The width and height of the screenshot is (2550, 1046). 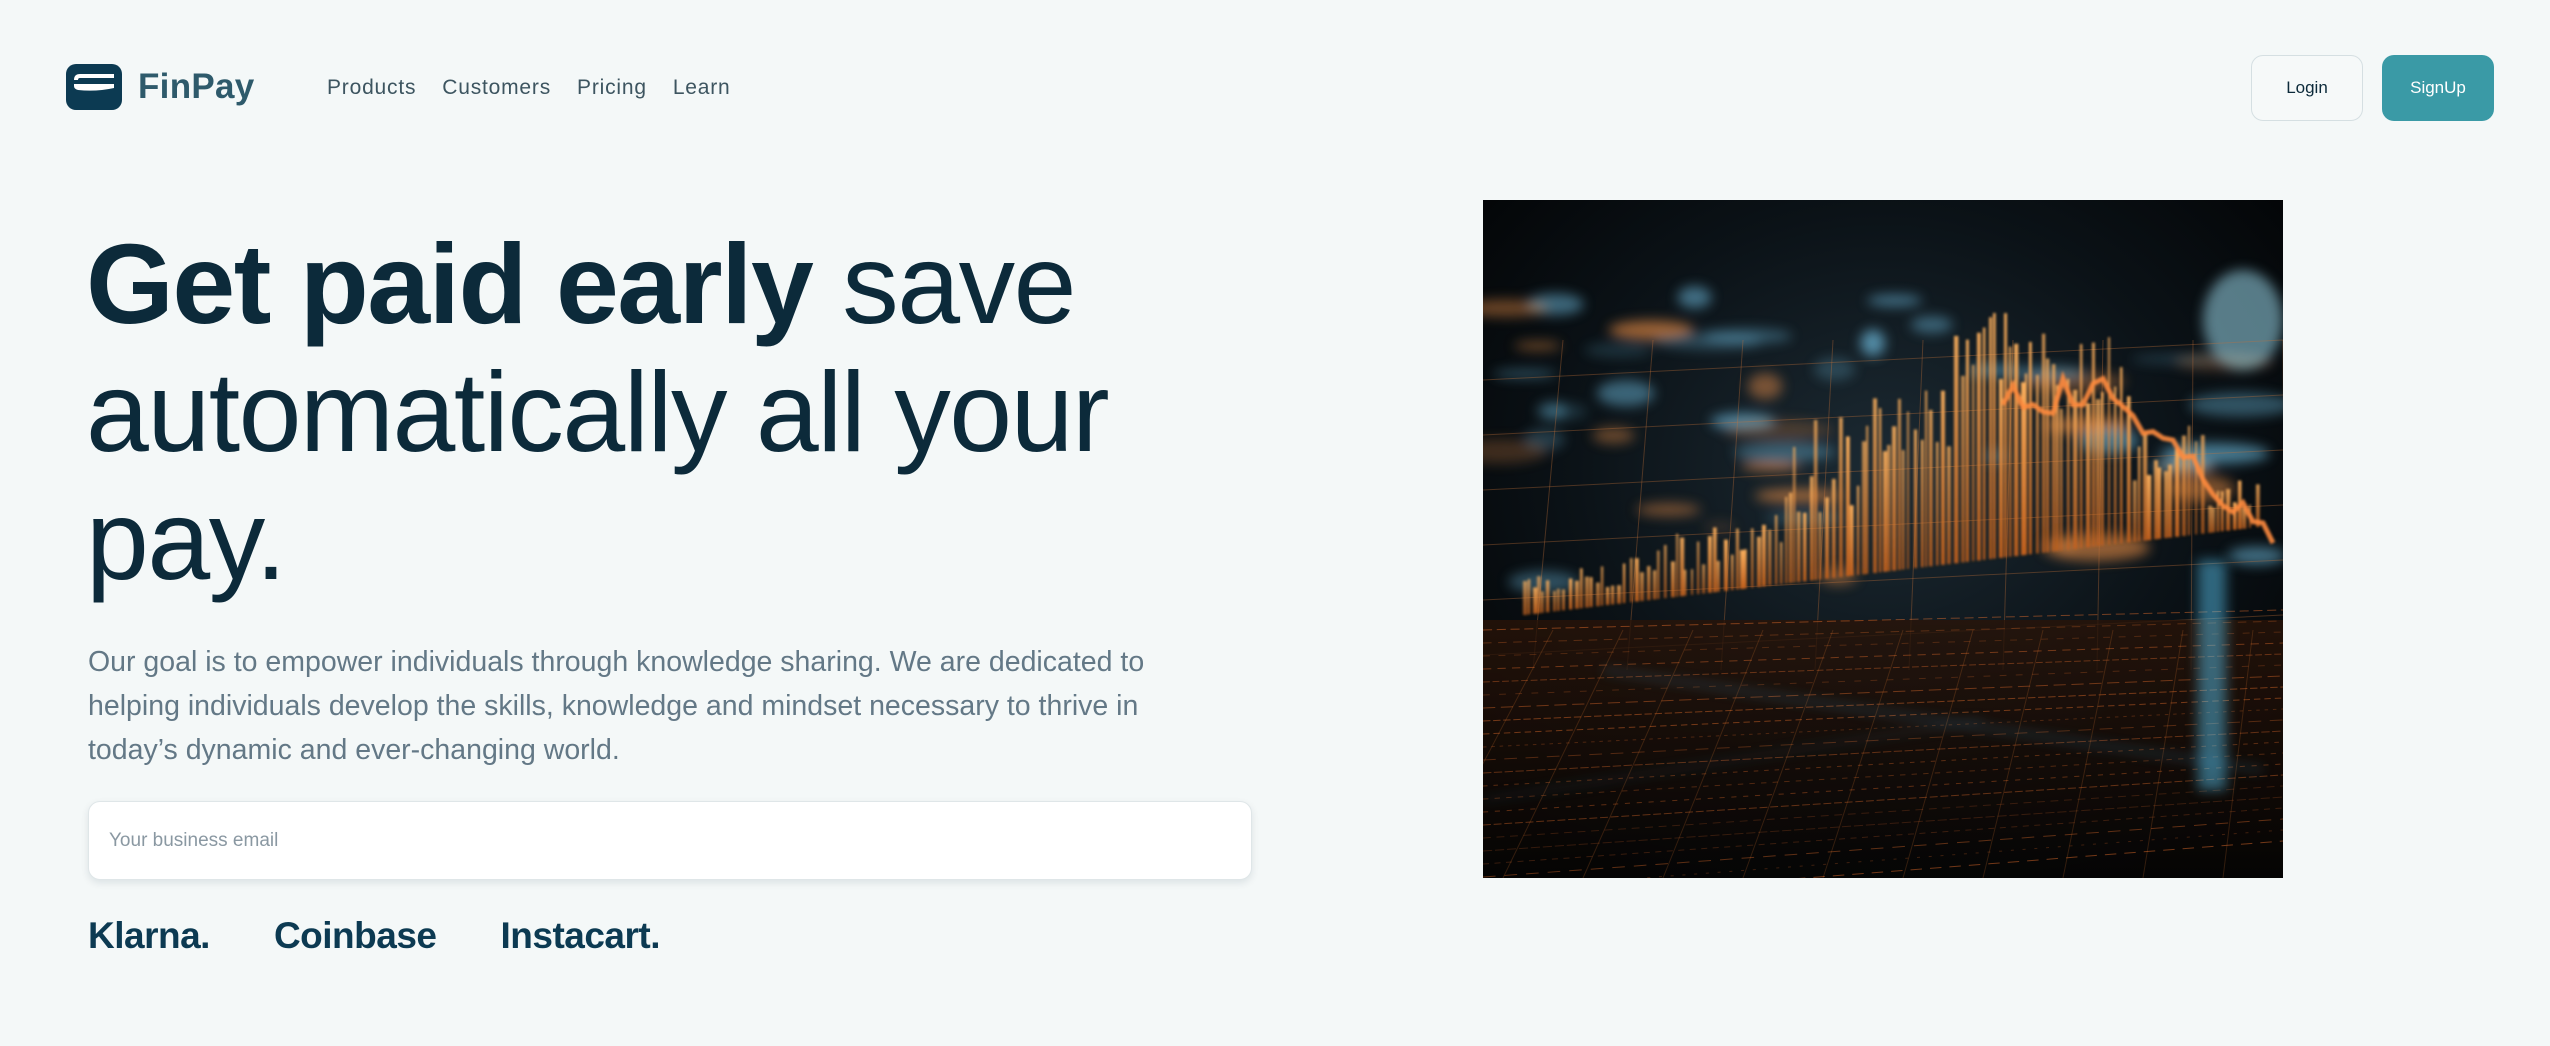 I want to click on nav-learn: Learn, so click(x=702, y=88).